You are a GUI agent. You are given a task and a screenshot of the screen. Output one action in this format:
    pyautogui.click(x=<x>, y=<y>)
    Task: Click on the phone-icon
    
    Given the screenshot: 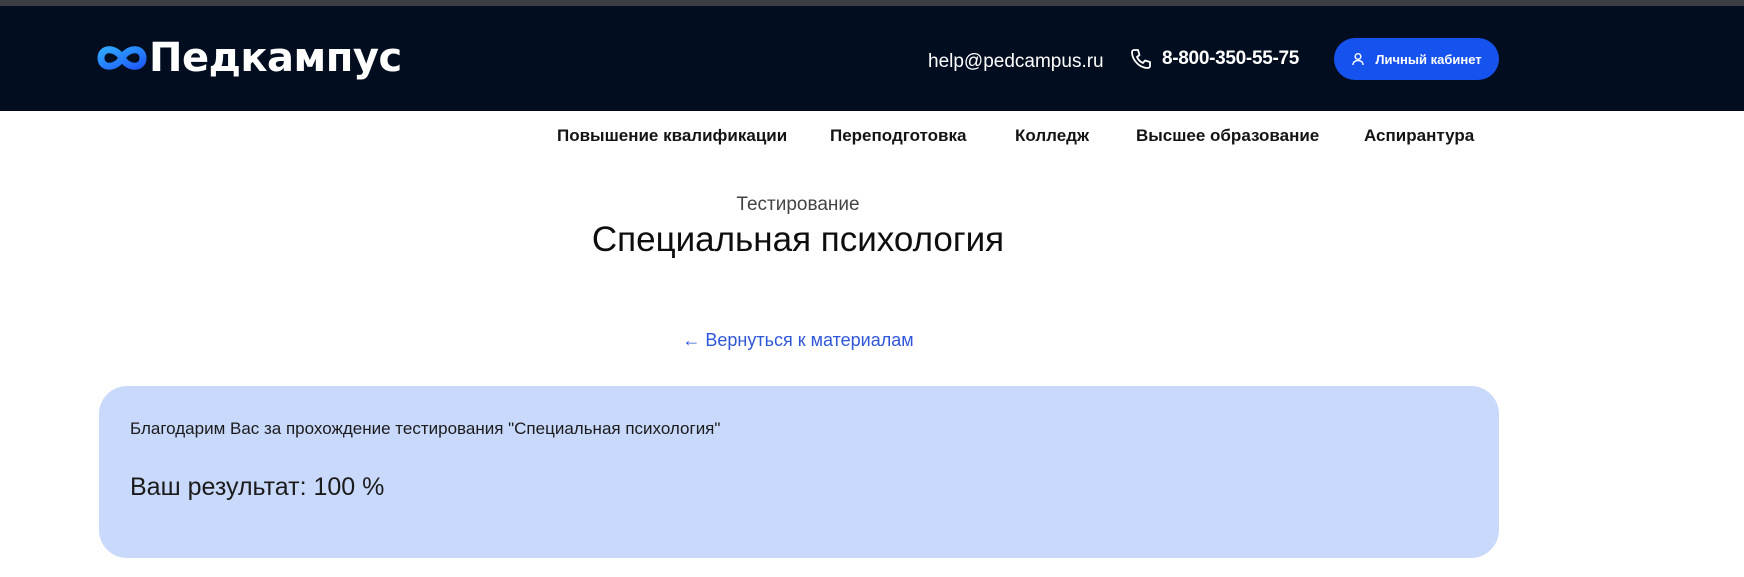 What is the action you would take?
    pyautogui.click(x=1141, y=59)
    